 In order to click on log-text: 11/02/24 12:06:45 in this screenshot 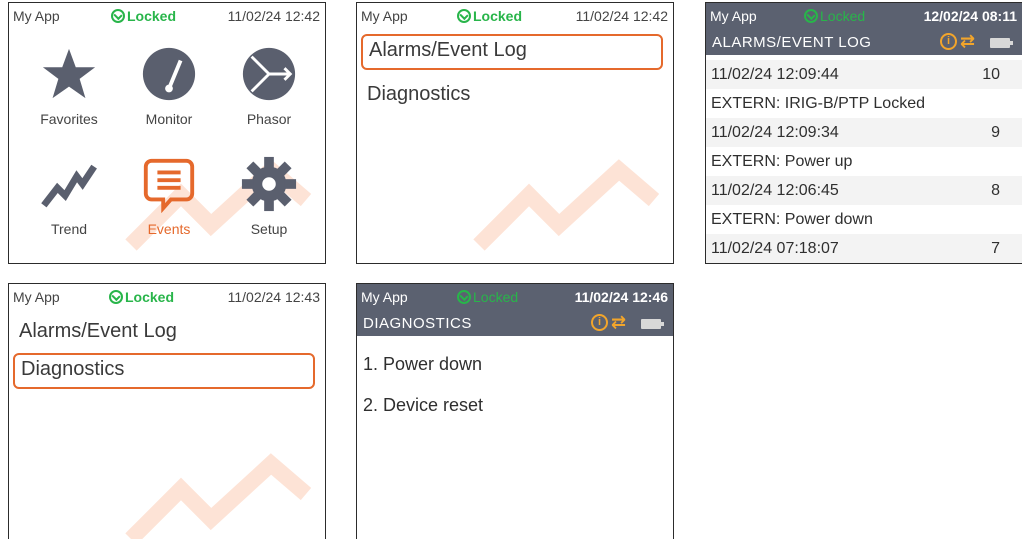, I will do `click(775, 190)`.